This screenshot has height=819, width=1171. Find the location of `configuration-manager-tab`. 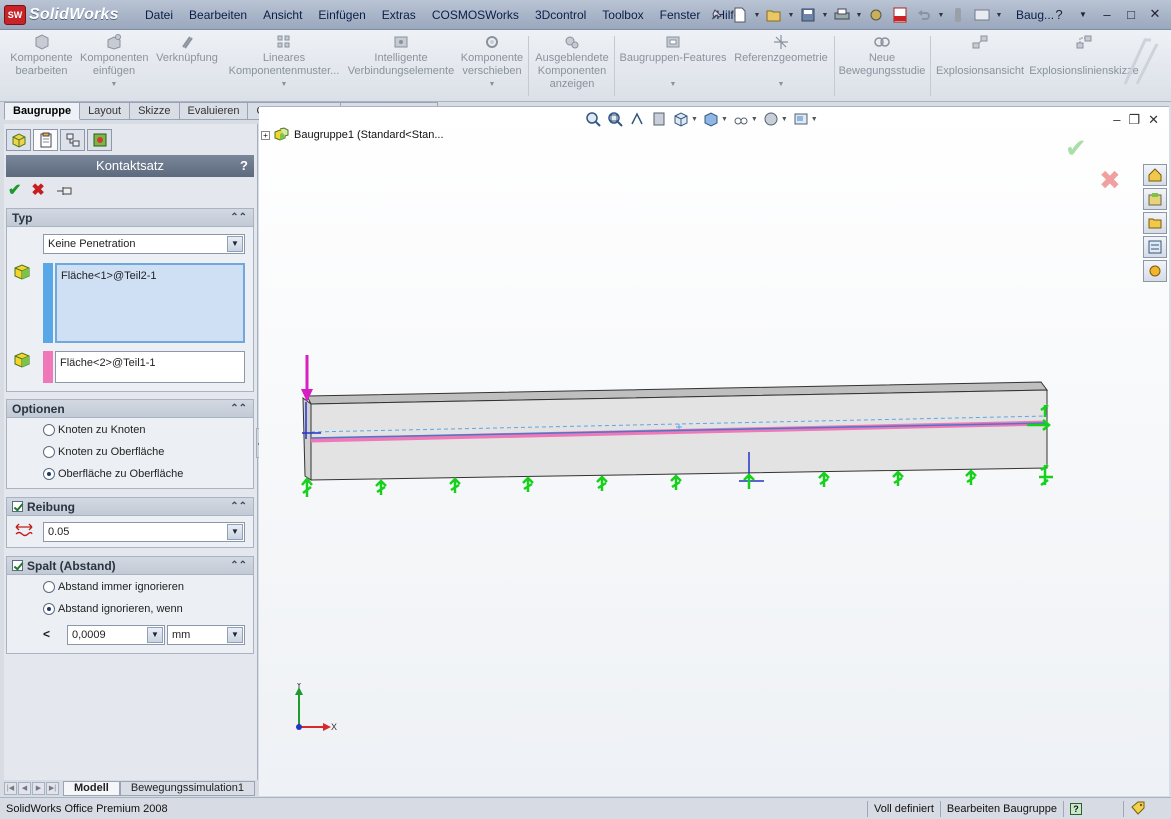

configuration-manager-tab is located at coordinates (72, 140).